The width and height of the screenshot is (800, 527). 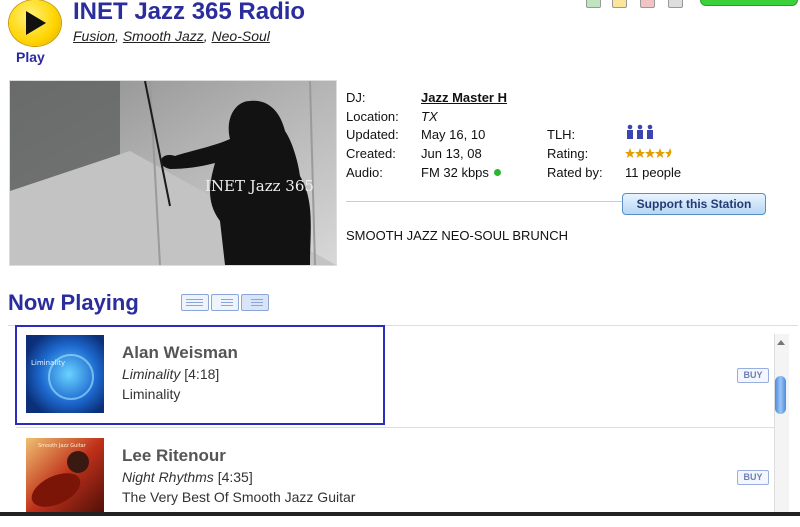 I want to click on tlh-label: TLH:, so click(x=561, y=134).